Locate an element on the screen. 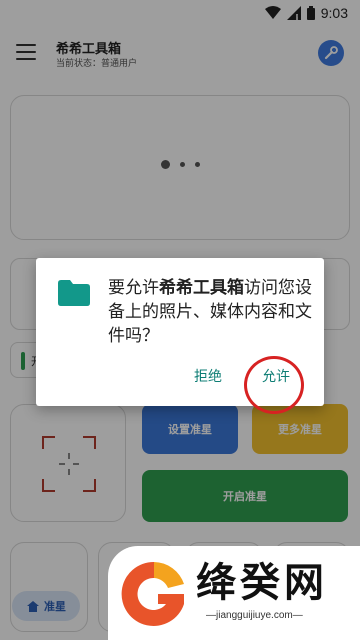  dialog-message: 要允许希希工具箱访问您设备上的照片、媒体内容和文件吗？ is located at coordinates (210, 312).